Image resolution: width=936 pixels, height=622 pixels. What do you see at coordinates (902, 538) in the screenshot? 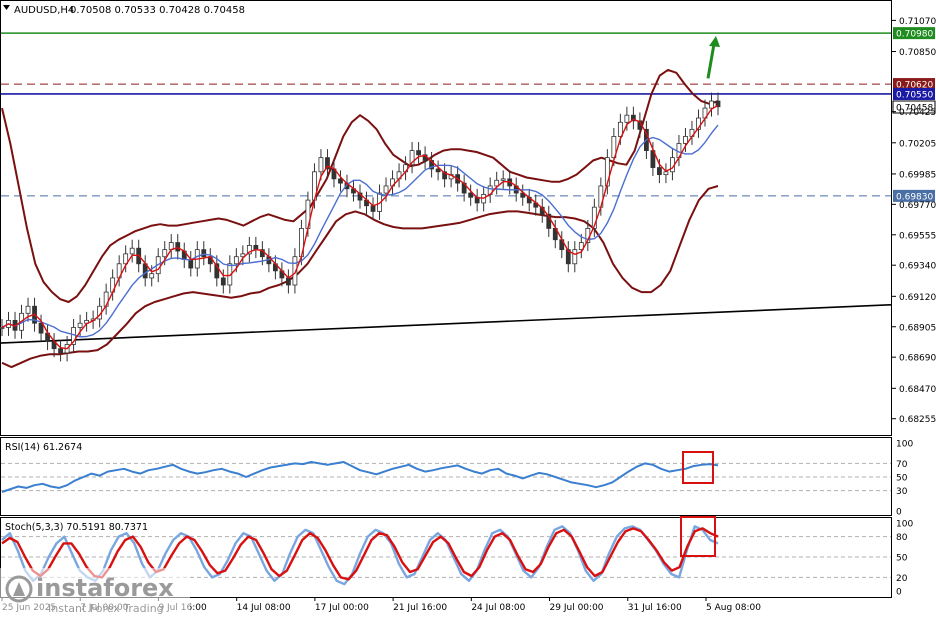
I see `oscillator-tick-label: 80` at bounding box center [902, 538].